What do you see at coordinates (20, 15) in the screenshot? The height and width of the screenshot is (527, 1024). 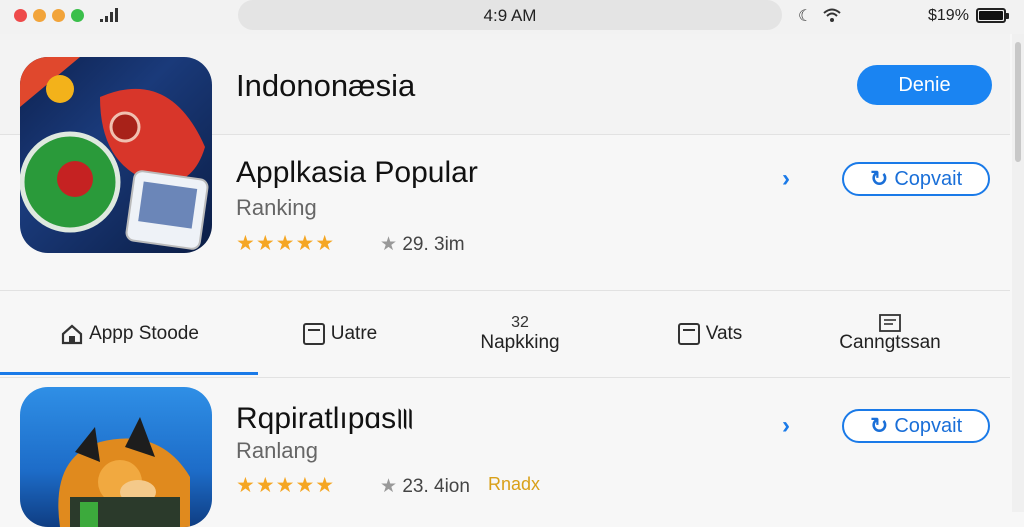 I see `close-window-dot` at bounding box center [20, 15].